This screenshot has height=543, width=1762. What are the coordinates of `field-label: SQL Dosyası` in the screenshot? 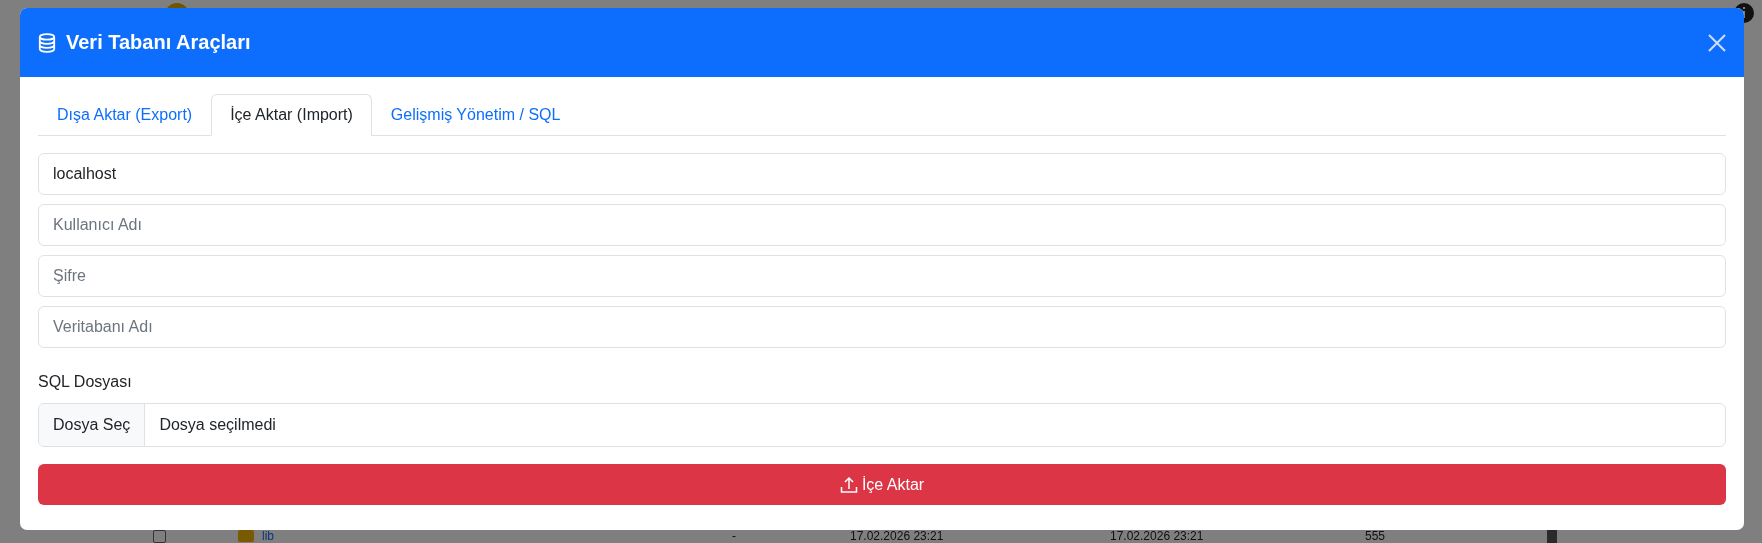 It's located at (85, 382).